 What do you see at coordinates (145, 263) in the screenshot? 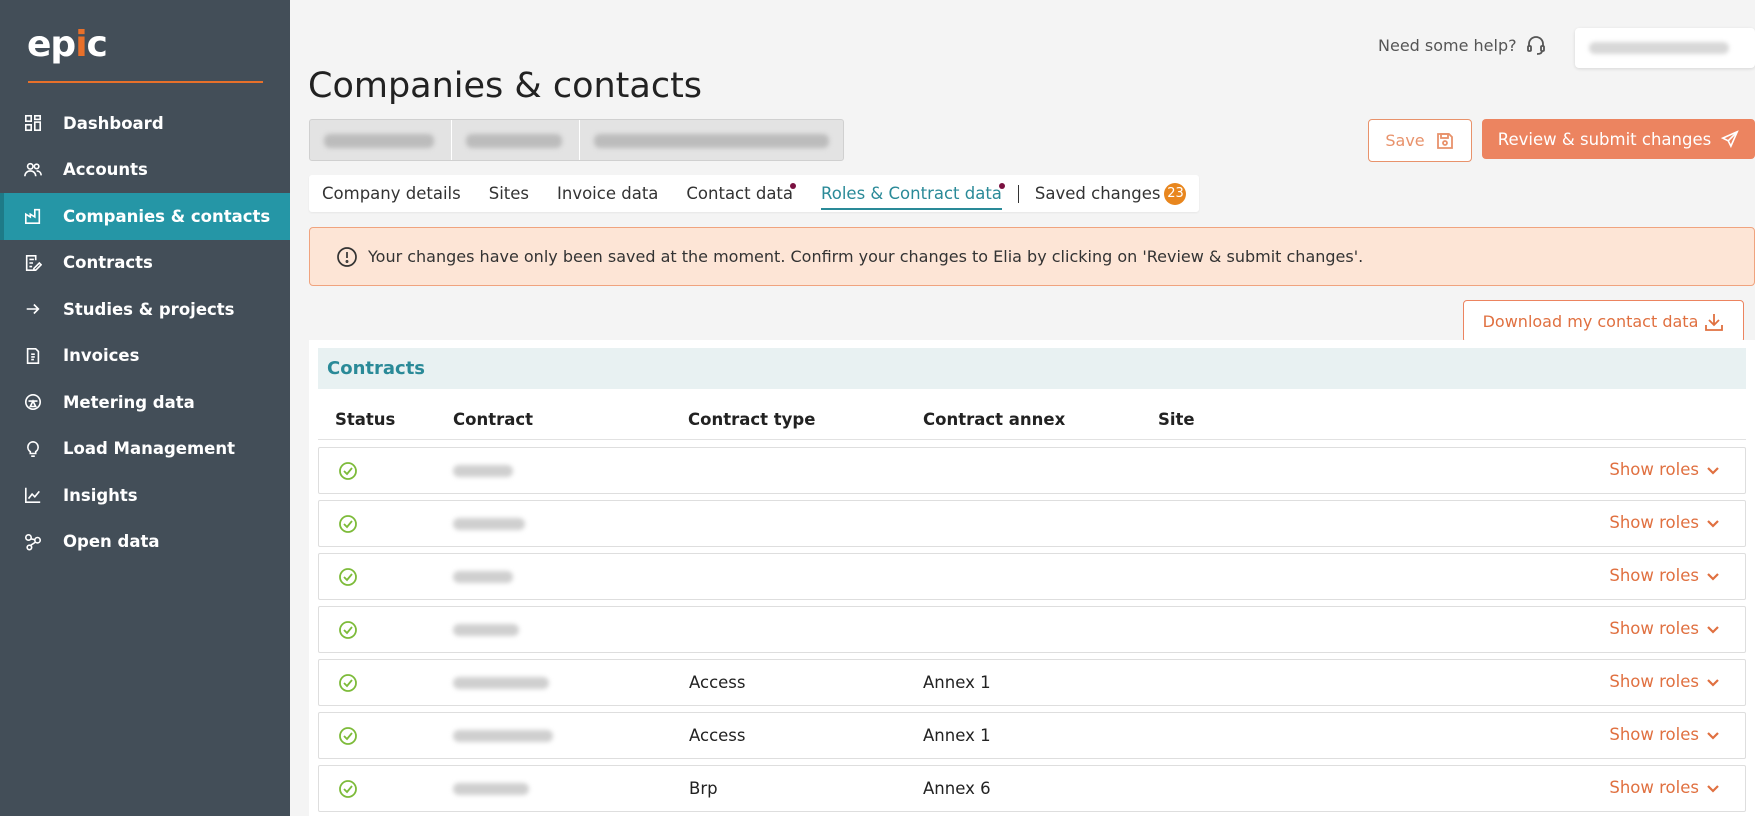
I see `sidebar-item-contracts: Contracts` at bounding box center [145, 263].